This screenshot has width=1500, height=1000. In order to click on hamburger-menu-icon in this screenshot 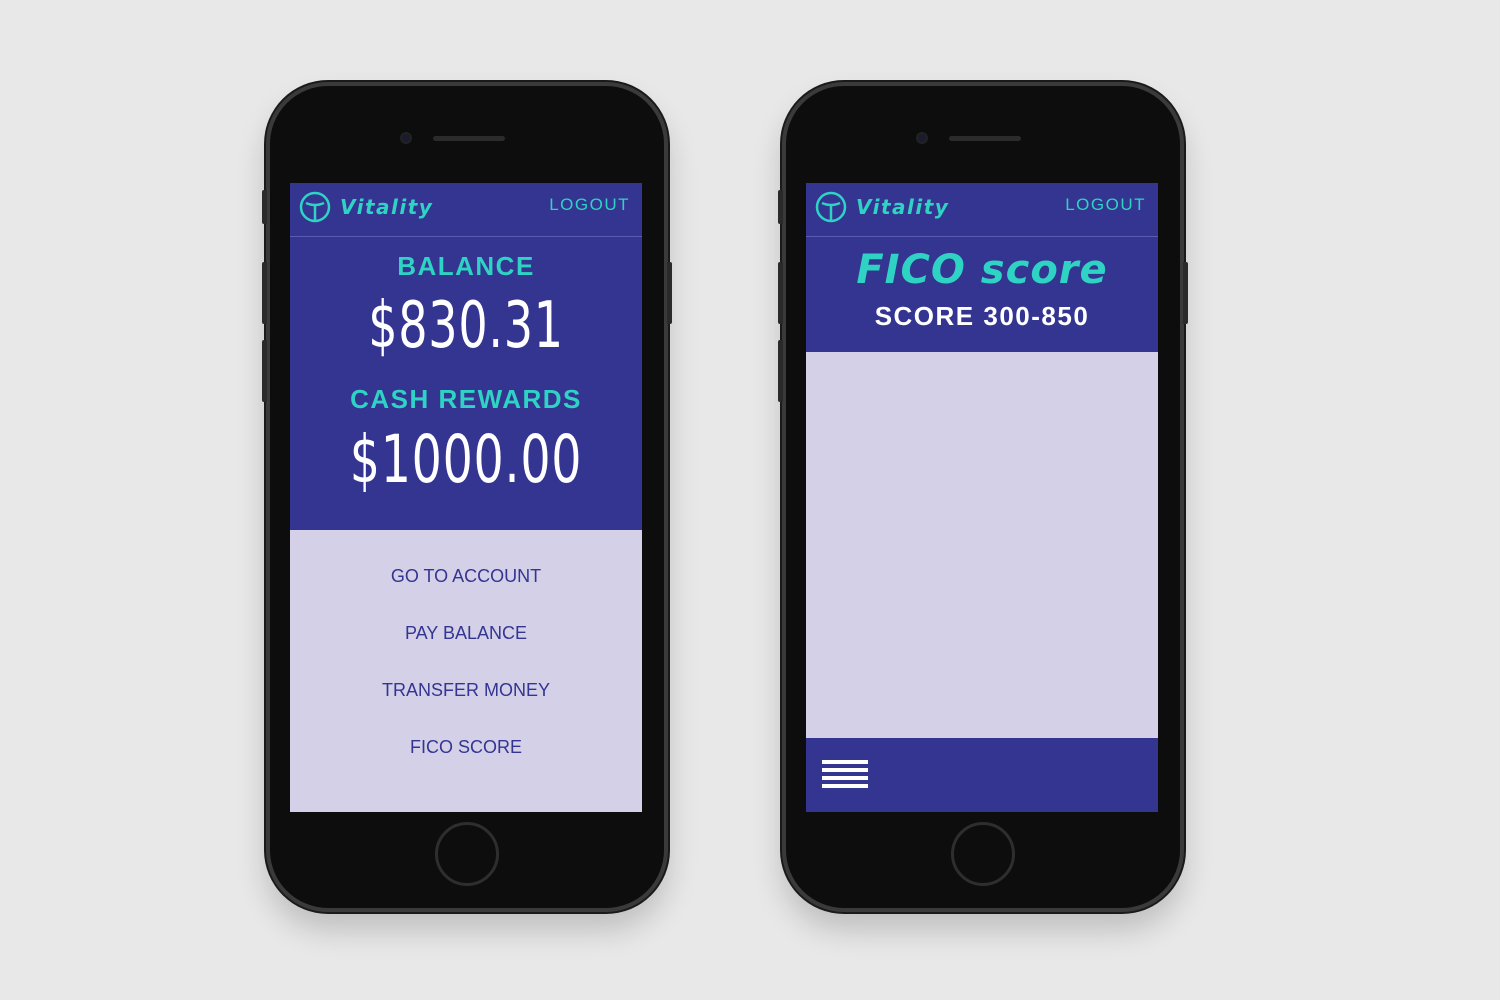, I will do `click(845, 774)`.